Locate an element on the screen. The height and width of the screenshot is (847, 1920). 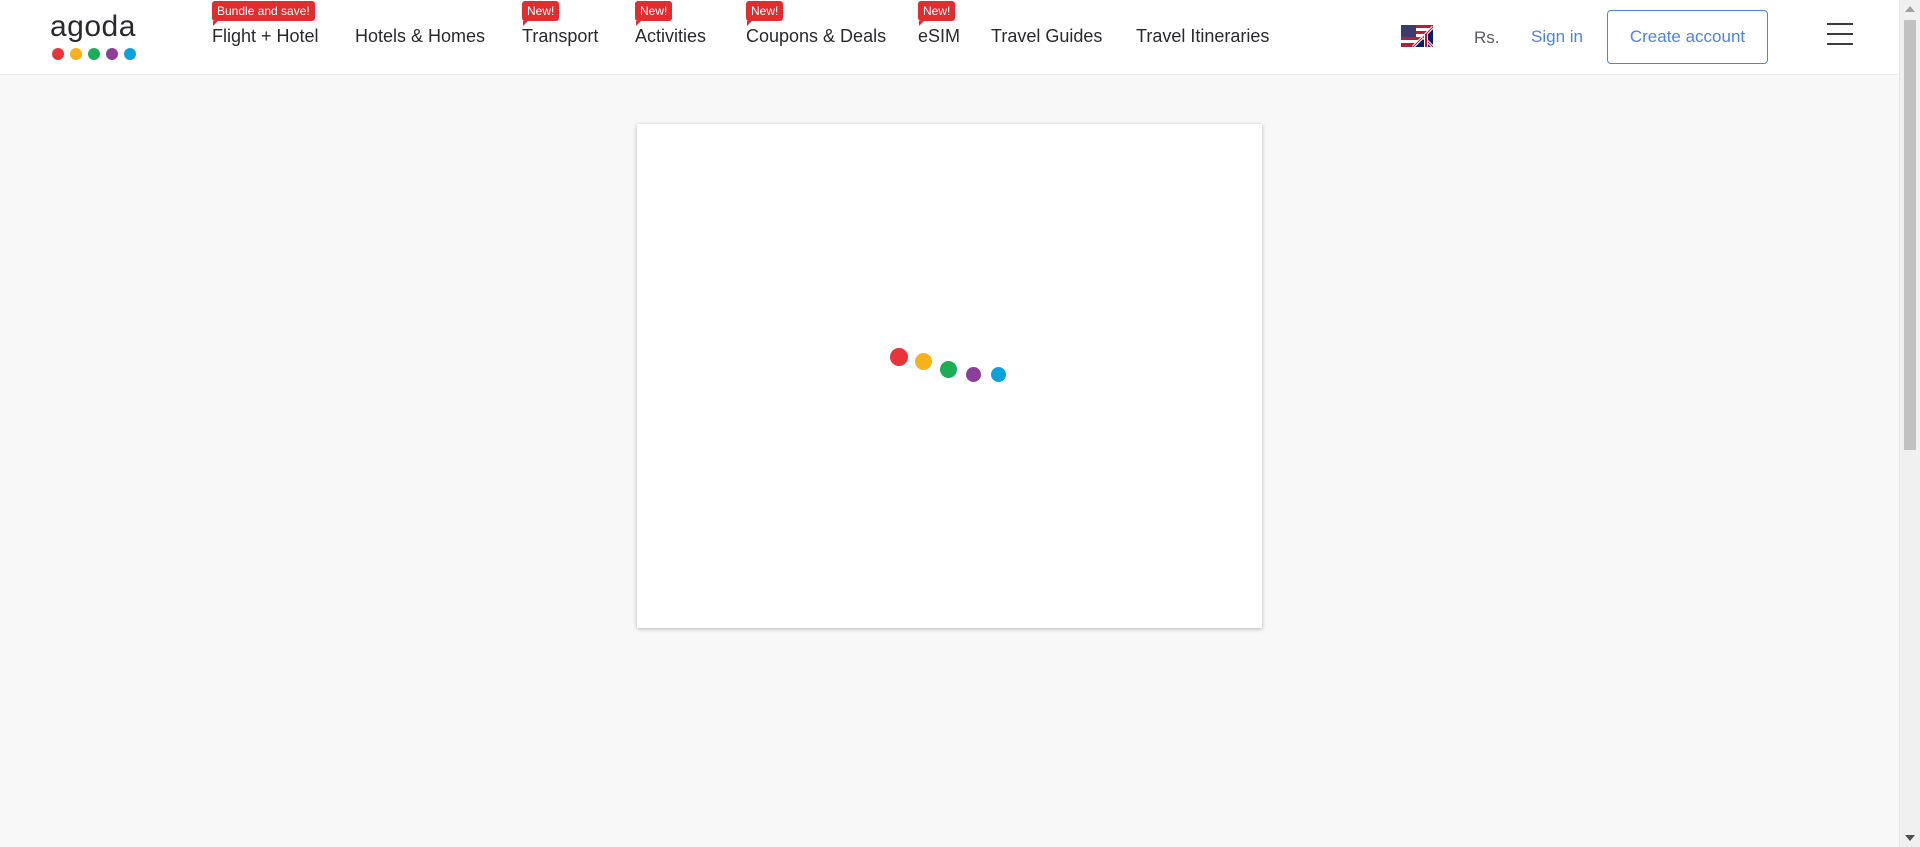
scroll-up-arrow-icon is located at coordinates (1910, 9).